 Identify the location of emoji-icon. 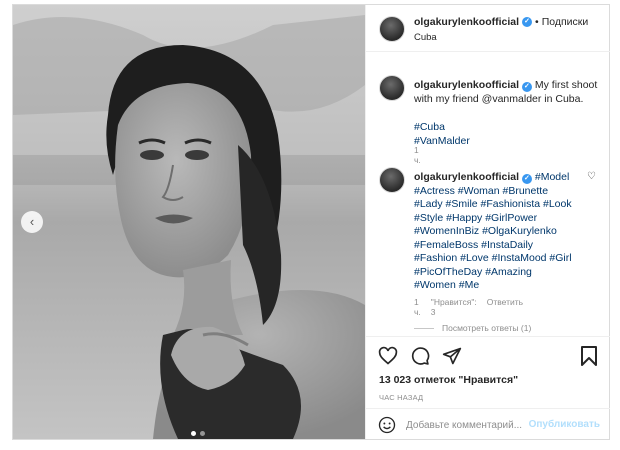
(387, 425).